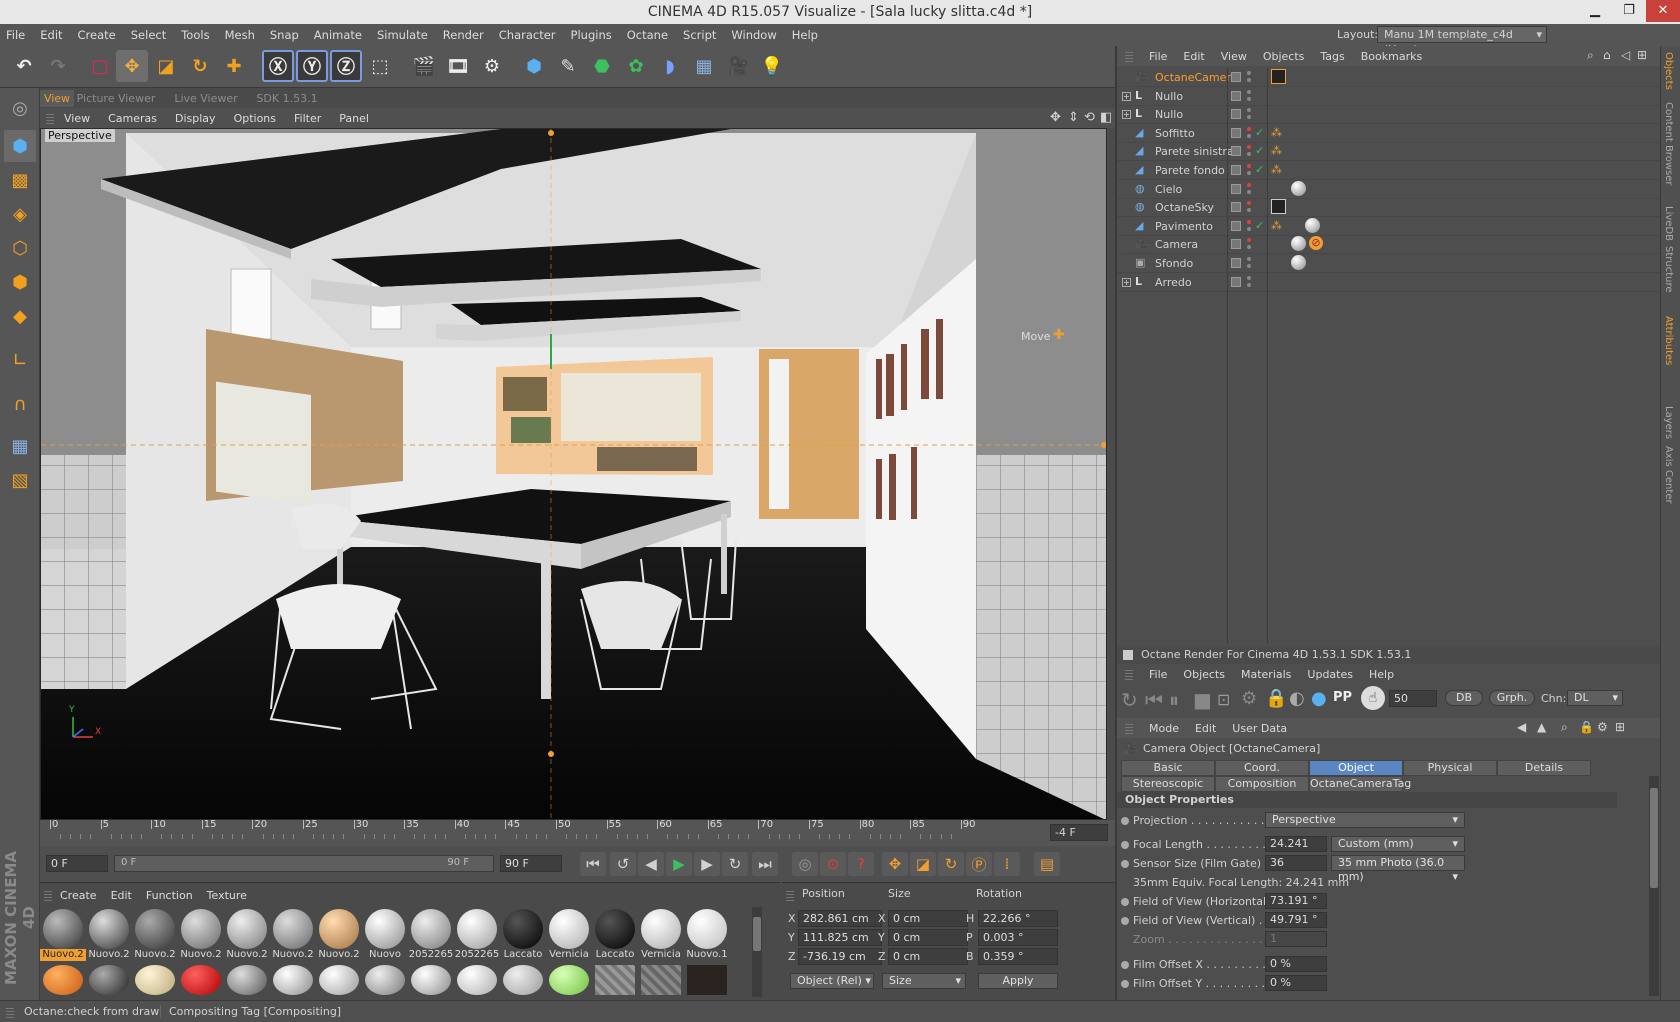 The width and height of the screenshot is (1680, 1022). What do you see at coordinates (568, 66) in the screenshot?
I see `spline-pen-icon: ✎` at bounding box center [568, 66].